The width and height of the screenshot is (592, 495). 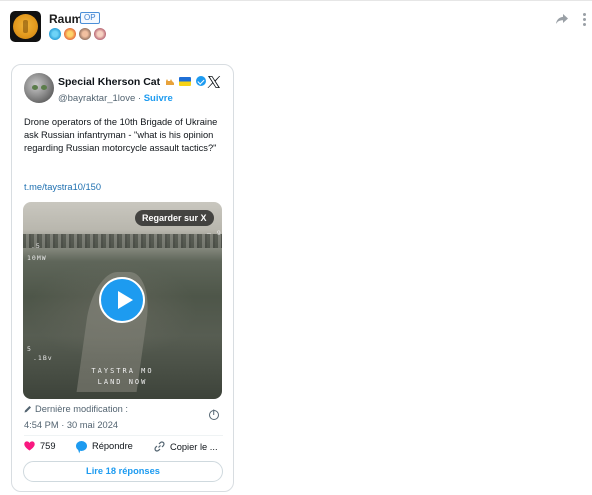 I want to click on link-icon, so click(x=159, y=446).